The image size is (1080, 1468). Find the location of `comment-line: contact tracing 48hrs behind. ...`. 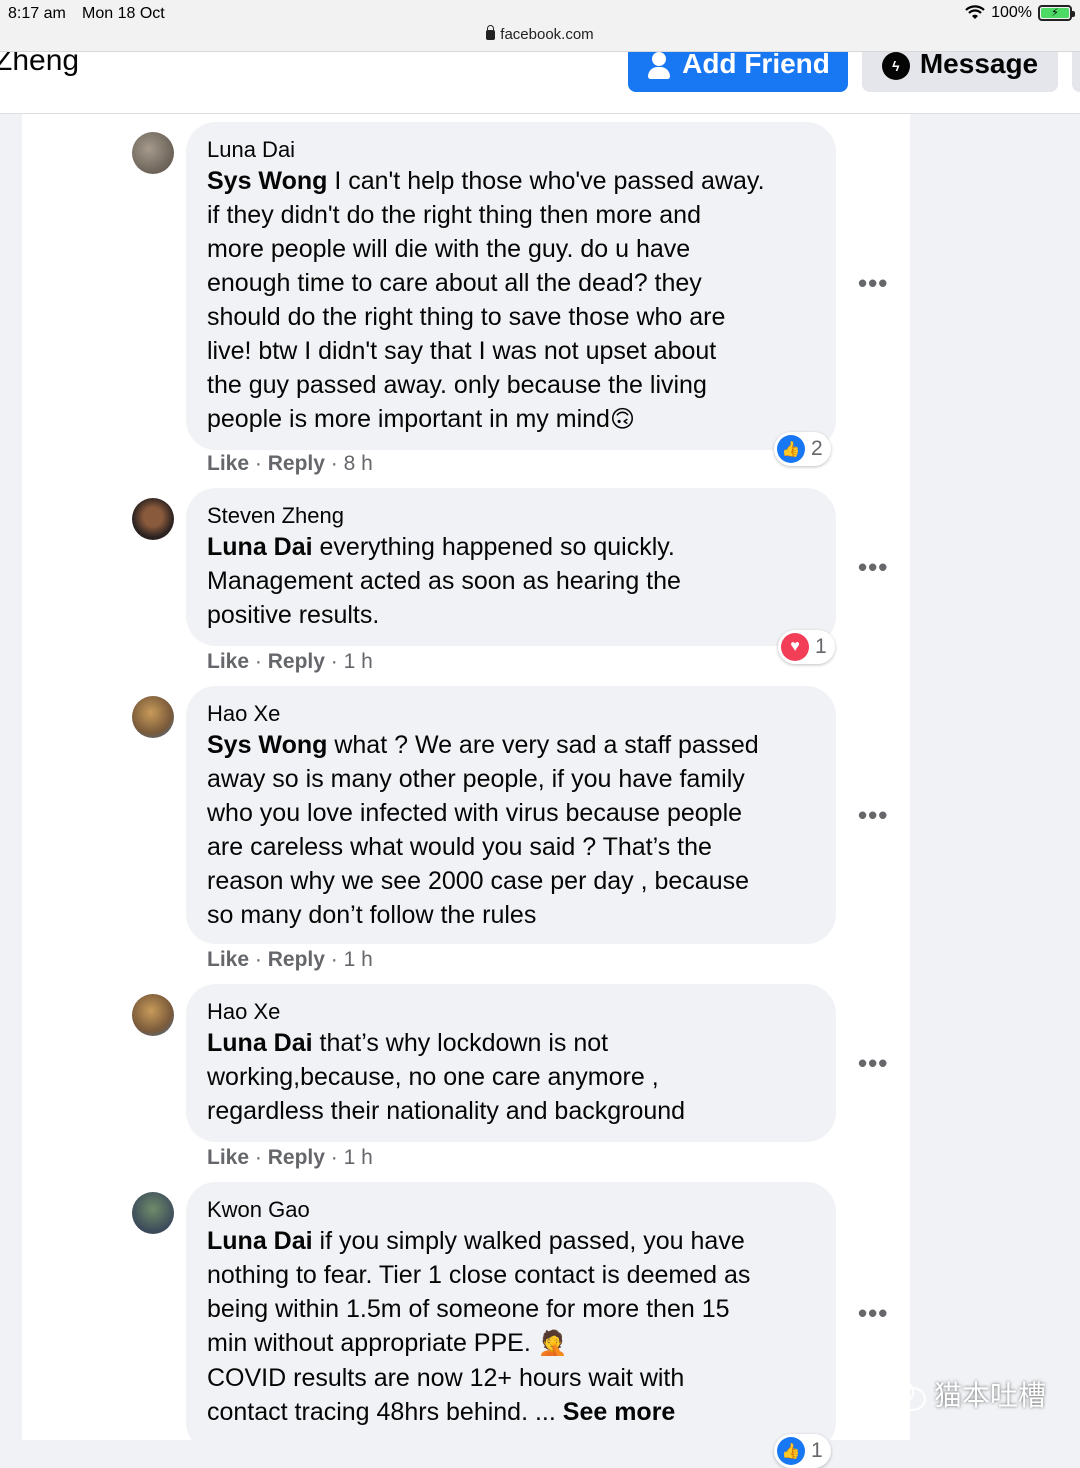

comment-line: contact tracing 48hrs behind. ... is located at coordinates (385, 1412).